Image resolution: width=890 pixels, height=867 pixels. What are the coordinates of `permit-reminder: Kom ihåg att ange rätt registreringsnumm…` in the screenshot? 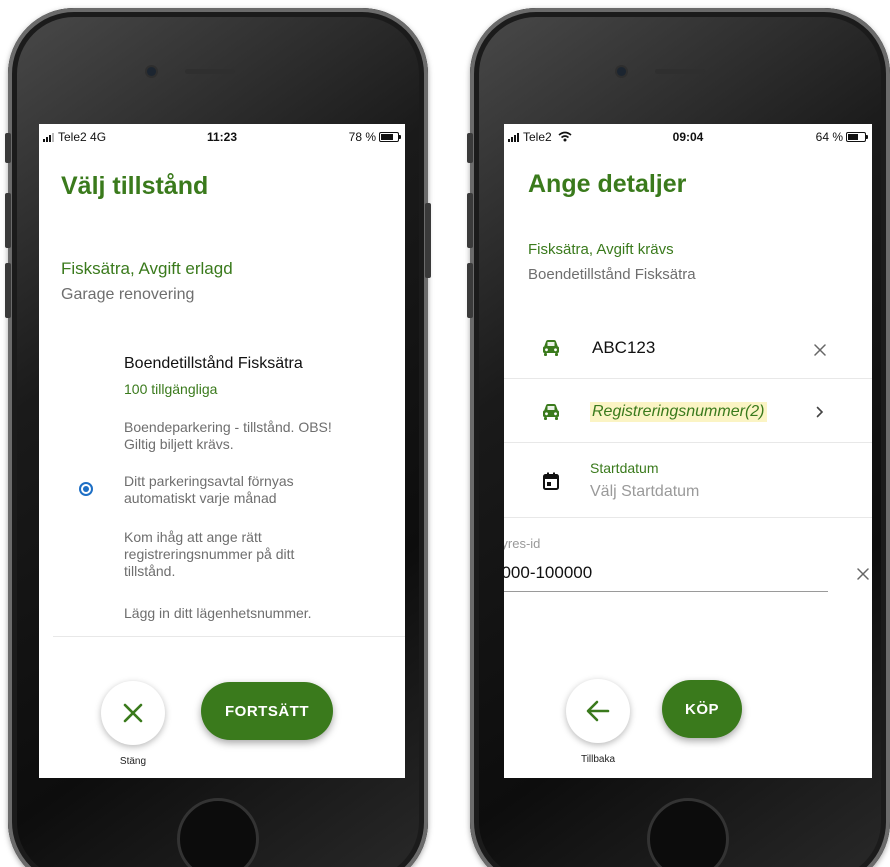 It's located at (209, 554).